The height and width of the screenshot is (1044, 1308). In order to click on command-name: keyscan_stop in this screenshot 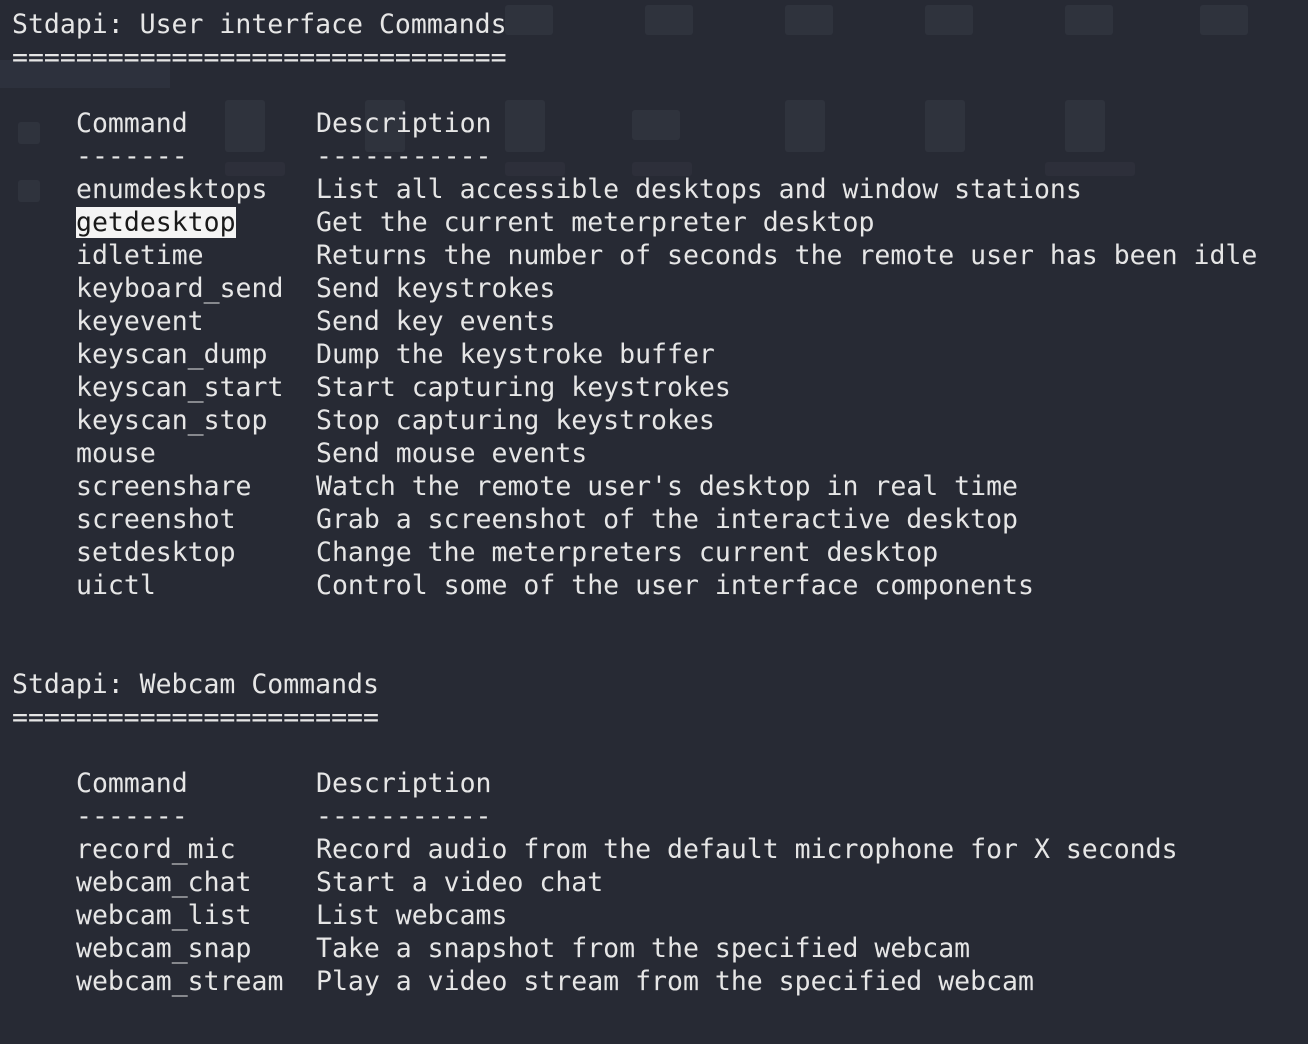, I will do `click(172, 420)`.